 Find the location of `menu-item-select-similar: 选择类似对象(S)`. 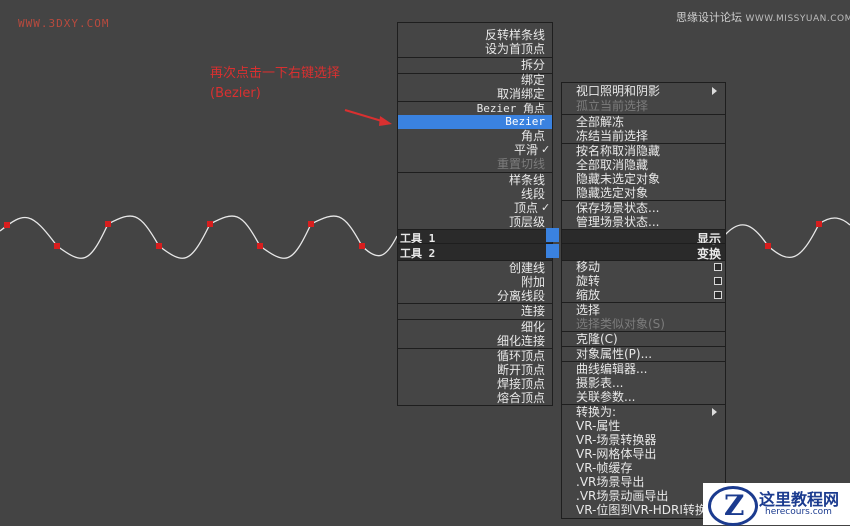

menu-item-select-similar: 选择类似对象(S) is located at coordinates (646, 324).